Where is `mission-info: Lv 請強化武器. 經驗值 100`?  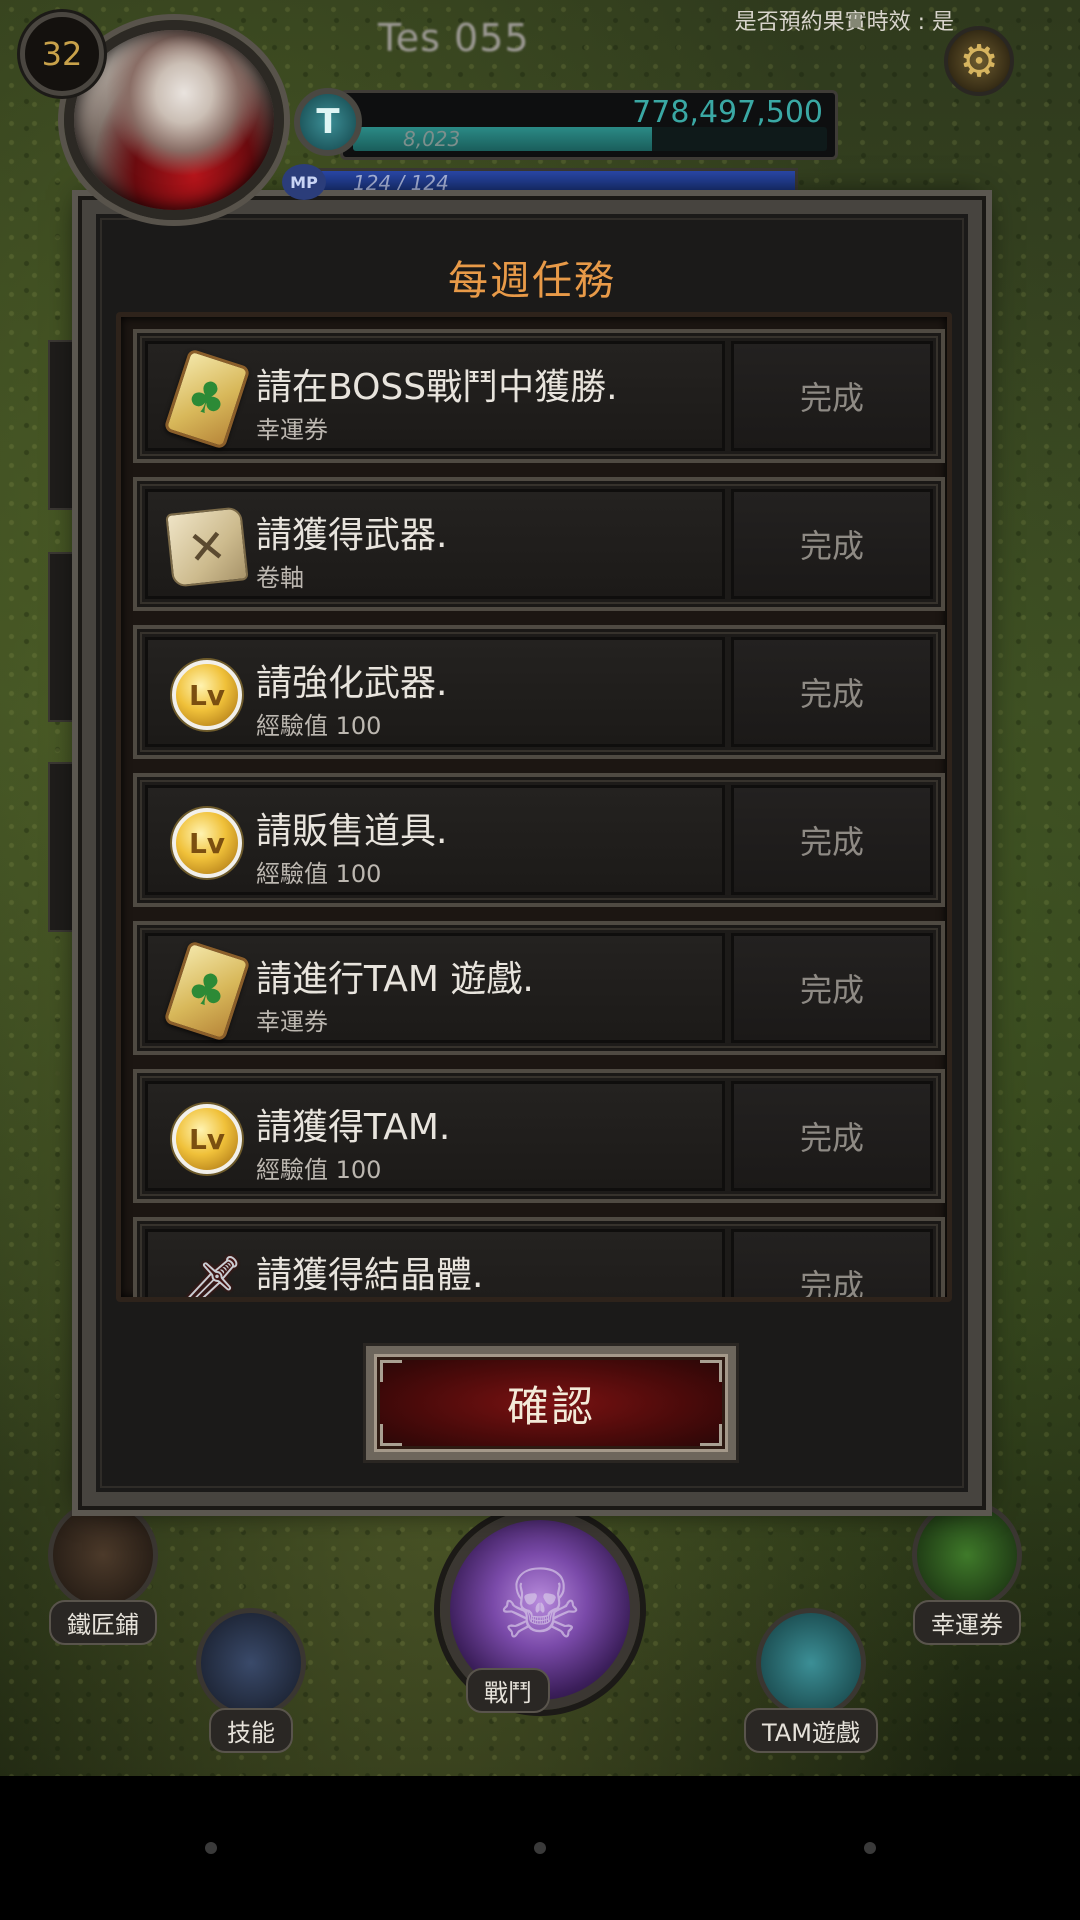 mission-info: Lv 請強化武器. 經驗值 100 is located at coordinates (435, 692).